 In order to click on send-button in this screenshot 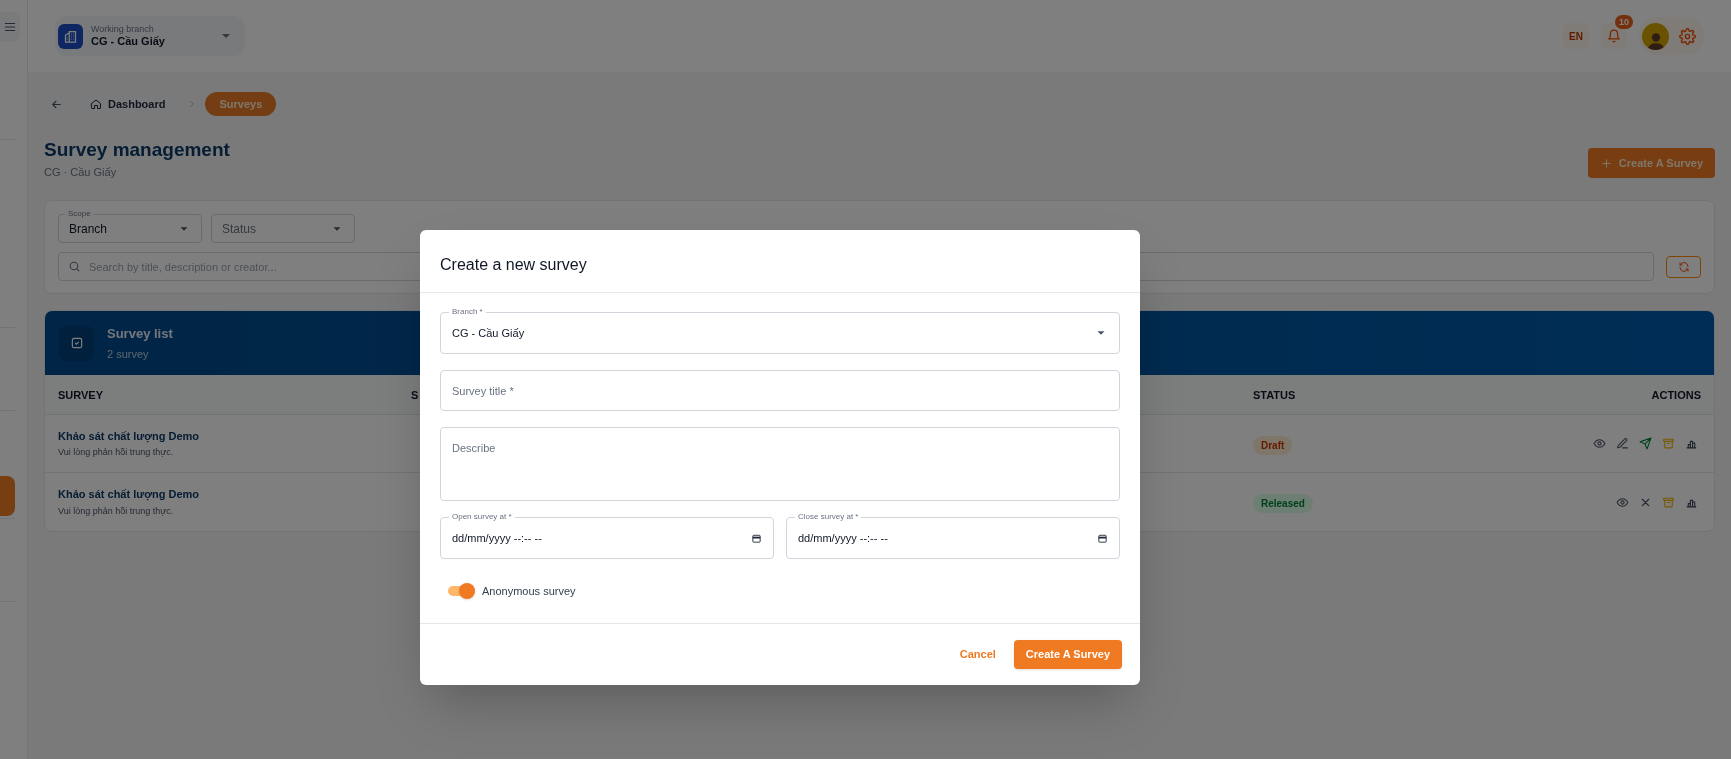, I will do `click(1645, 444)`.